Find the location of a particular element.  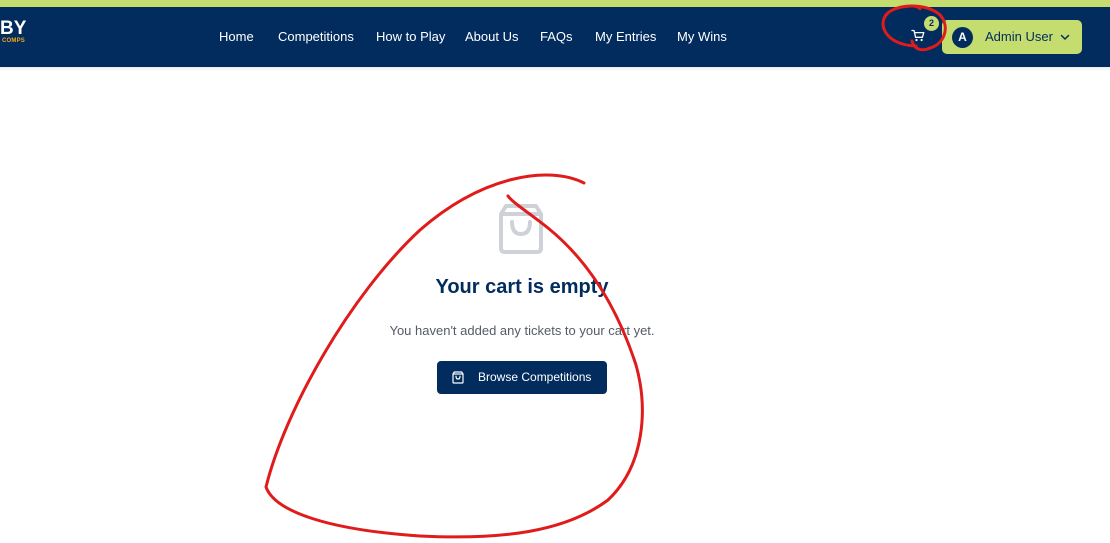

user-name: Admin User is located at coordinates (1019, 36).